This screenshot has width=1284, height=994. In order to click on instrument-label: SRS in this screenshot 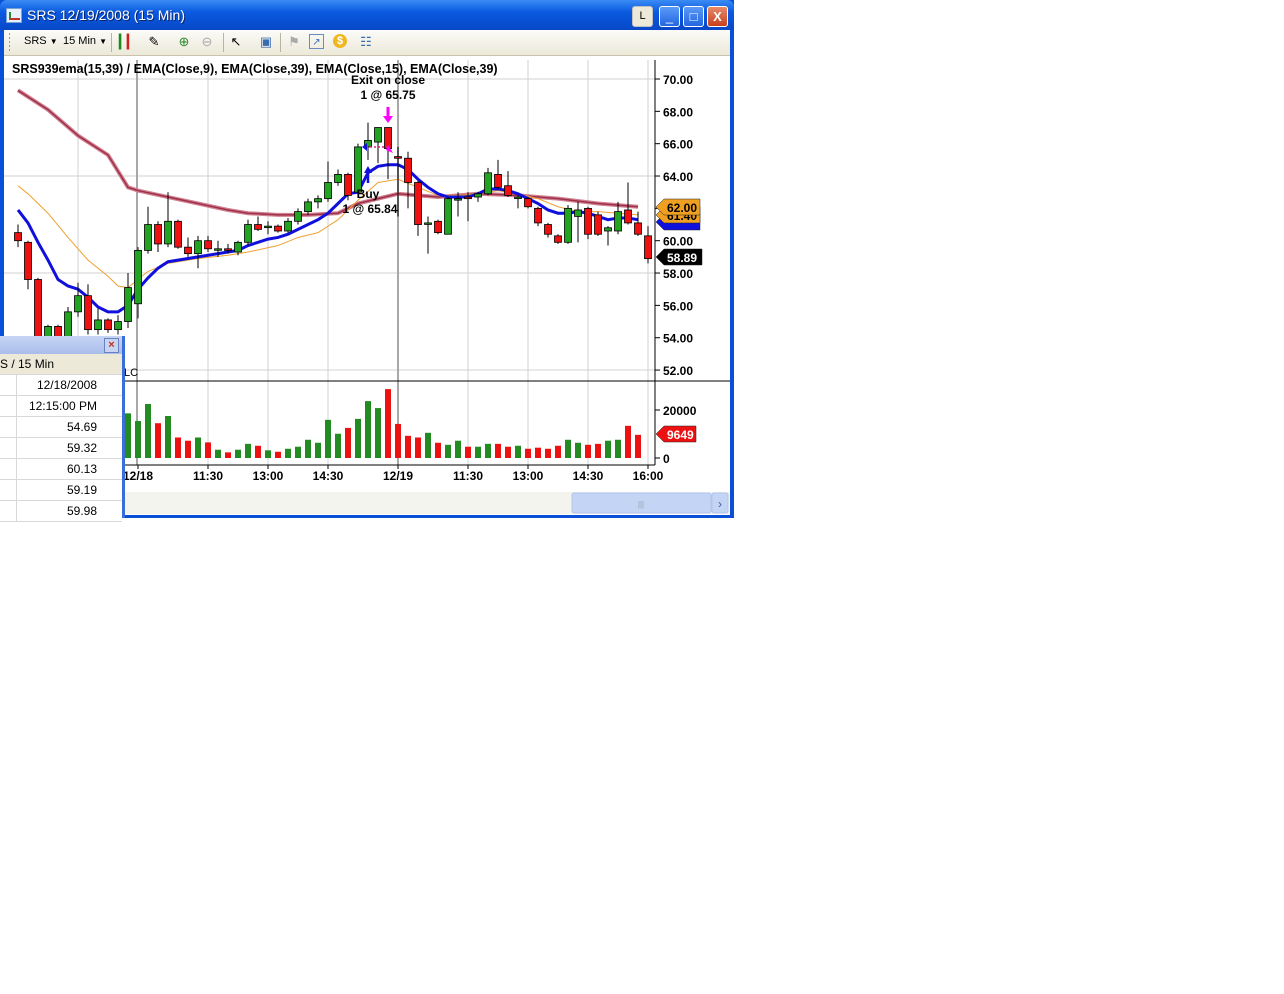, I will do `click(35, 41)`.